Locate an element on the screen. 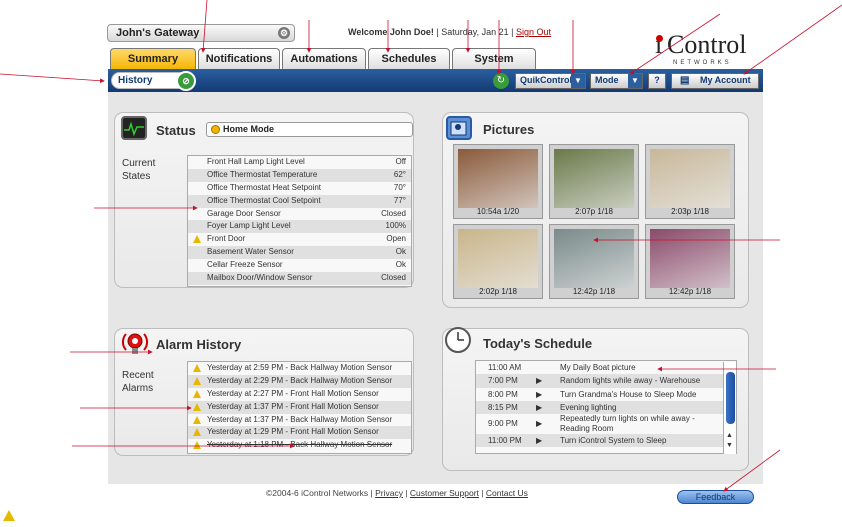 The height and width of the screenshot is (527, 842). scroll-up-icon: ▲ is located at coordinates (729, 435).